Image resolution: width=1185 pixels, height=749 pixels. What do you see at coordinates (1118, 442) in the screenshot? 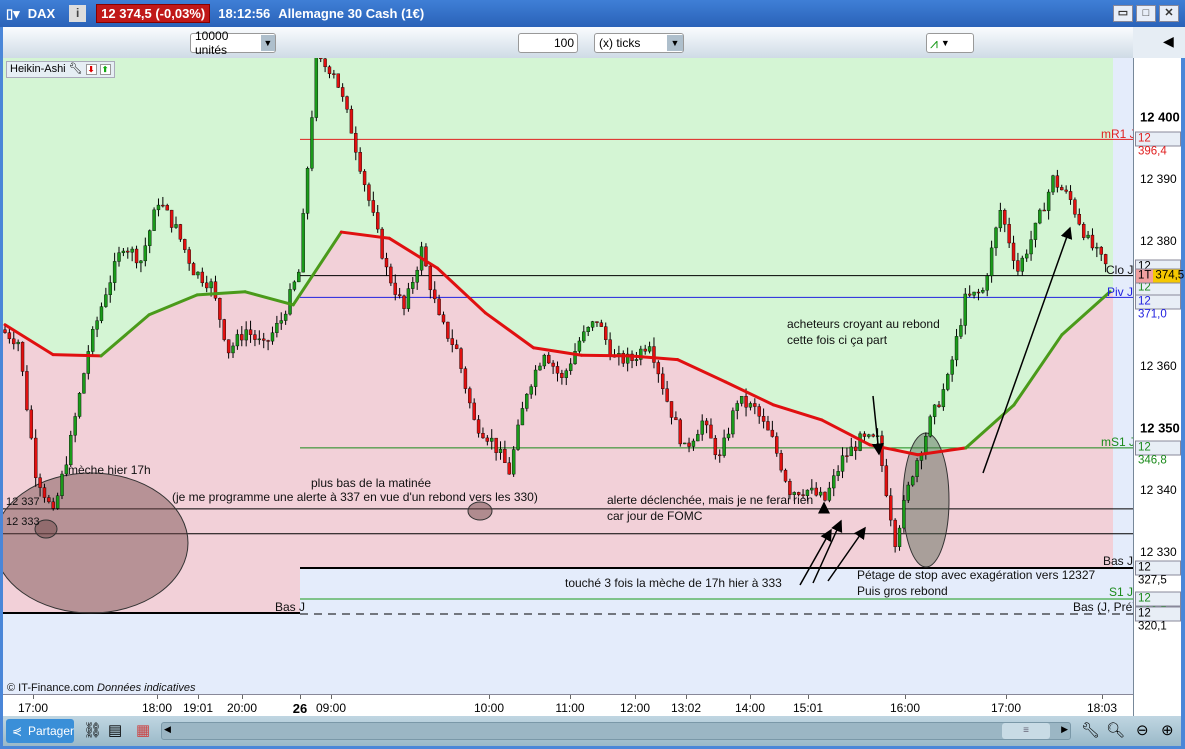
I see `level-label-ms1: mS1 J` at bounding box center [1118, 442].